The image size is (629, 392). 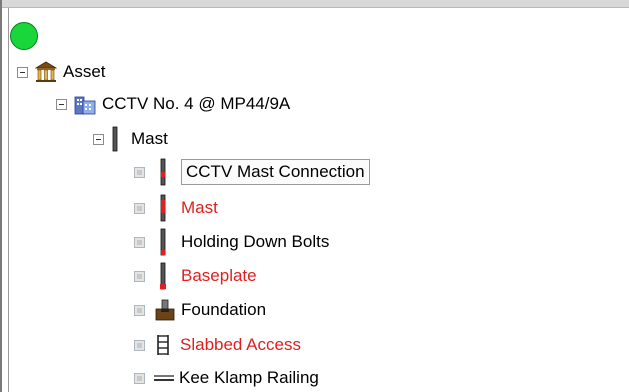 What do you see at coordinates (164, 378) in the screenshot?
I see `railing-icon` at bounding box center [164, 378].